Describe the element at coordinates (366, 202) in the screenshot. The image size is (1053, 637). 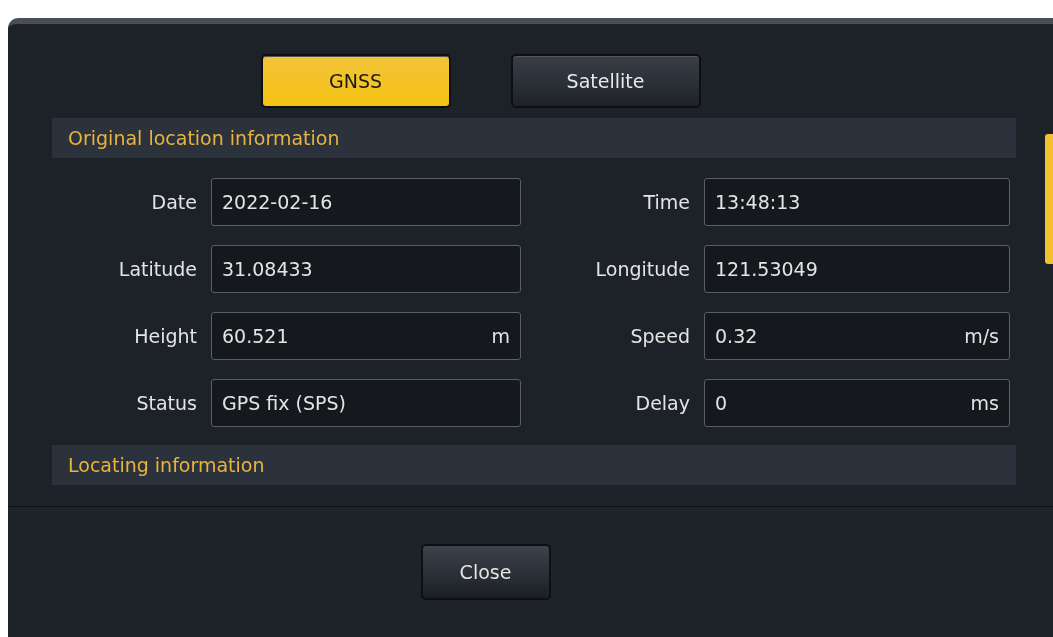
I see `input-field: 2022-02-16` at that location.